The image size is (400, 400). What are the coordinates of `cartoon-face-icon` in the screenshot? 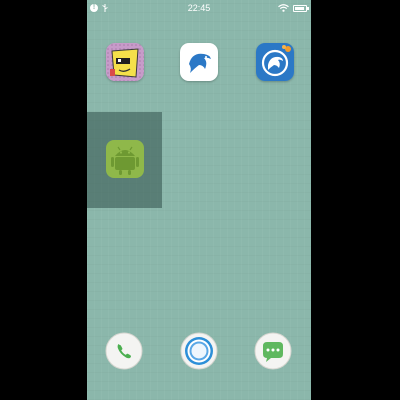 It's located at (125, 62).